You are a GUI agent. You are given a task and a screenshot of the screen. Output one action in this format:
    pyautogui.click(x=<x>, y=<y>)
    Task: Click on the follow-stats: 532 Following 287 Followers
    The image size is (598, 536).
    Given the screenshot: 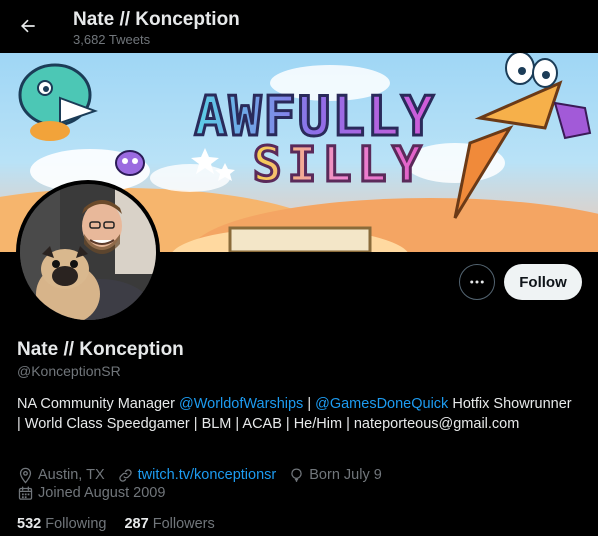 What is the action you would take?
    pyautogui.click(x=125, y=524)
    